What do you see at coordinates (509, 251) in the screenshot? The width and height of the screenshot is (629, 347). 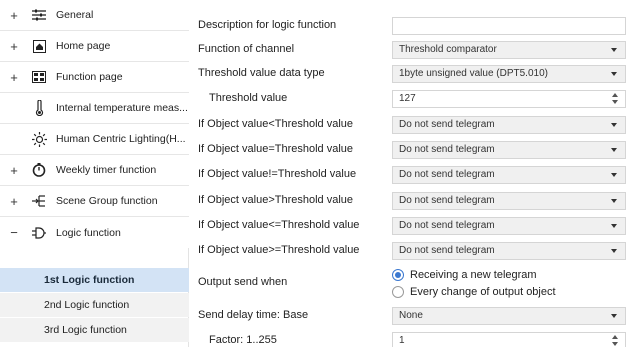 I see `obj-ge-select: Do not send telegram` at bounding box center [509, 251].